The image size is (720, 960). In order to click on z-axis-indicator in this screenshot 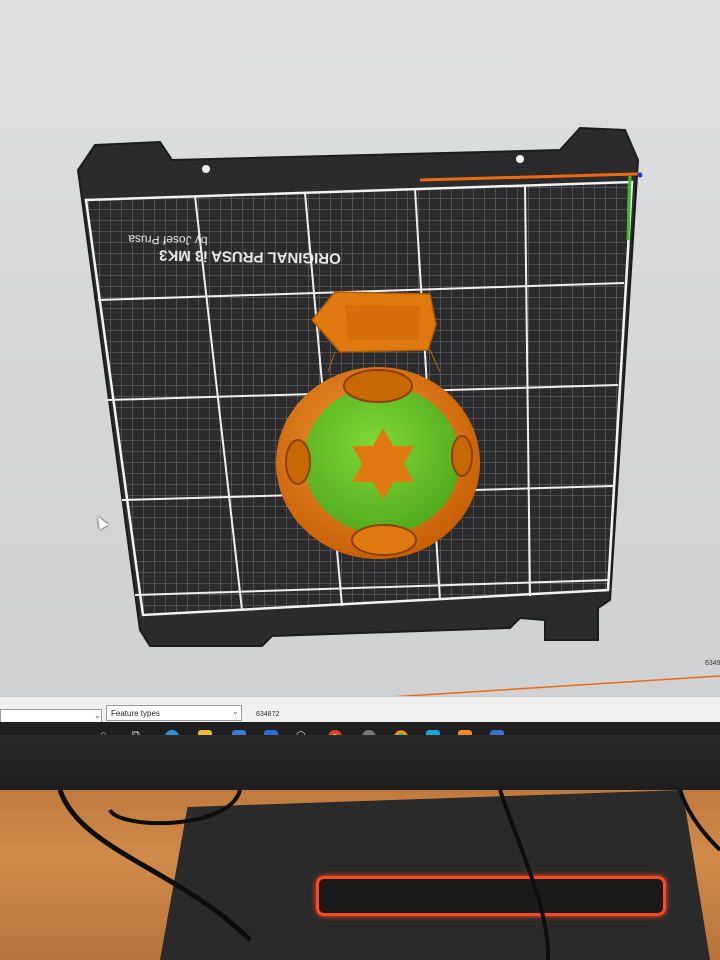, I will do `click(640, 175)`.